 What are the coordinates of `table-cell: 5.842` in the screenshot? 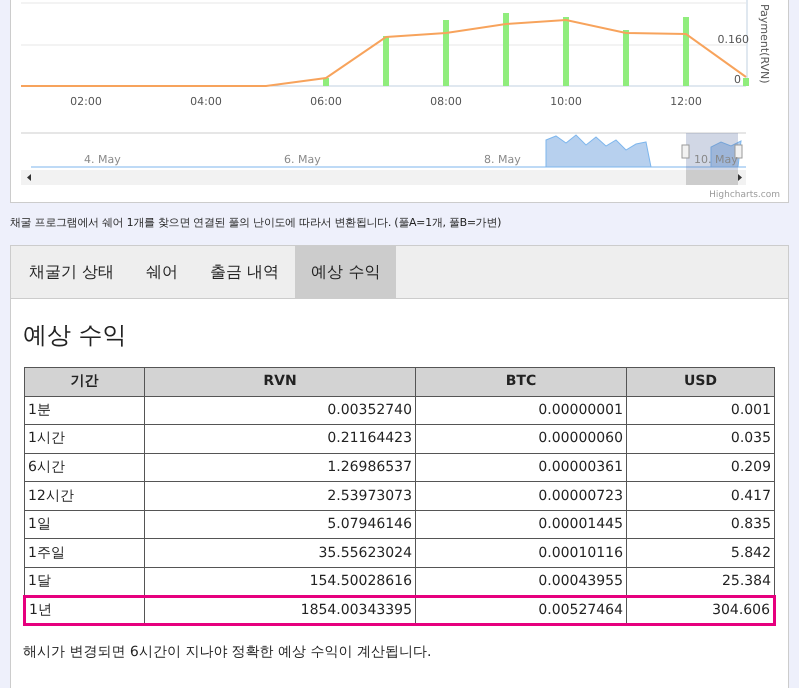 It's located at (700, 553).